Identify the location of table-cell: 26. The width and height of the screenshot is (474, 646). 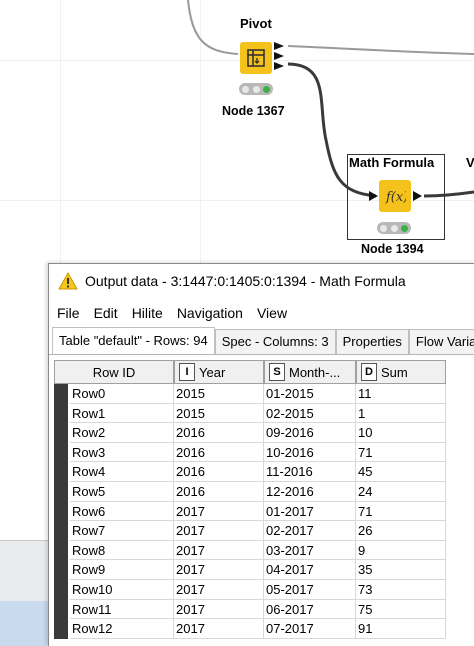
(401, 531).